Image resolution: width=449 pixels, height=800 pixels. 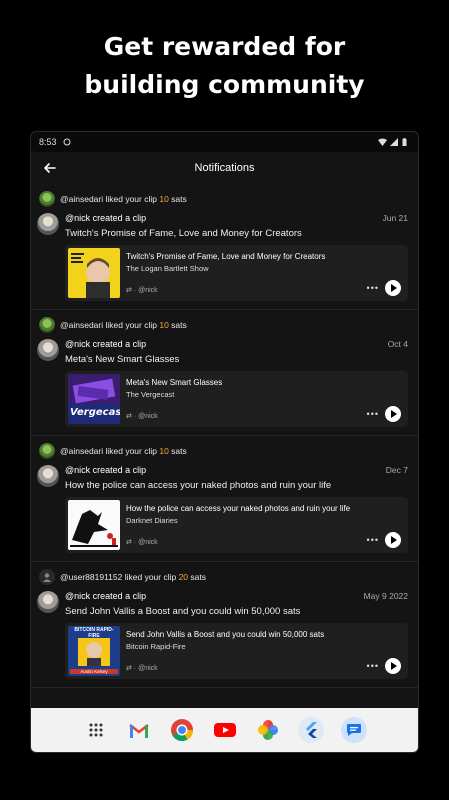 What do you see at coordinates (139, 730) in the screenshot?
I see `gmail-icon` at bounding box center [139, 730].